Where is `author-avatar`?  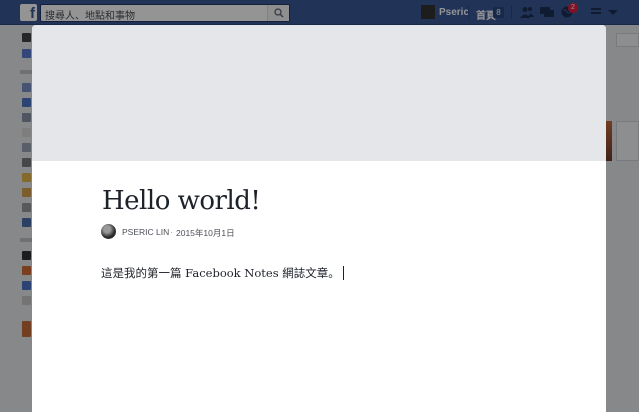 author-avatar is located at coordinates (108, 231).